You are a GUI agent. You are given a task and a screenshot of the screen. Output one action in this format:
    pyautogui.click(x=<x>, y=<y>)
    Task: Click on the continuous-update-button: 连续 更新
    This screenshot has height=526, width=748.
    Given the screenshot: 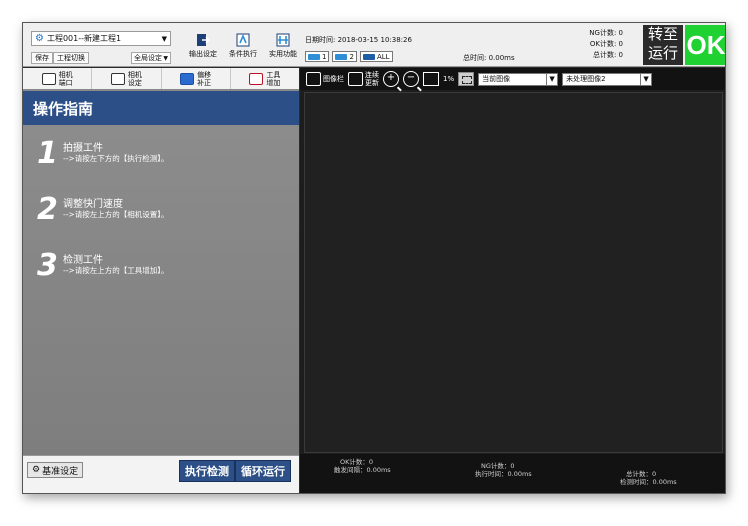 What is the action you would take?
    pyautogui.click(x=363, y=79)
    